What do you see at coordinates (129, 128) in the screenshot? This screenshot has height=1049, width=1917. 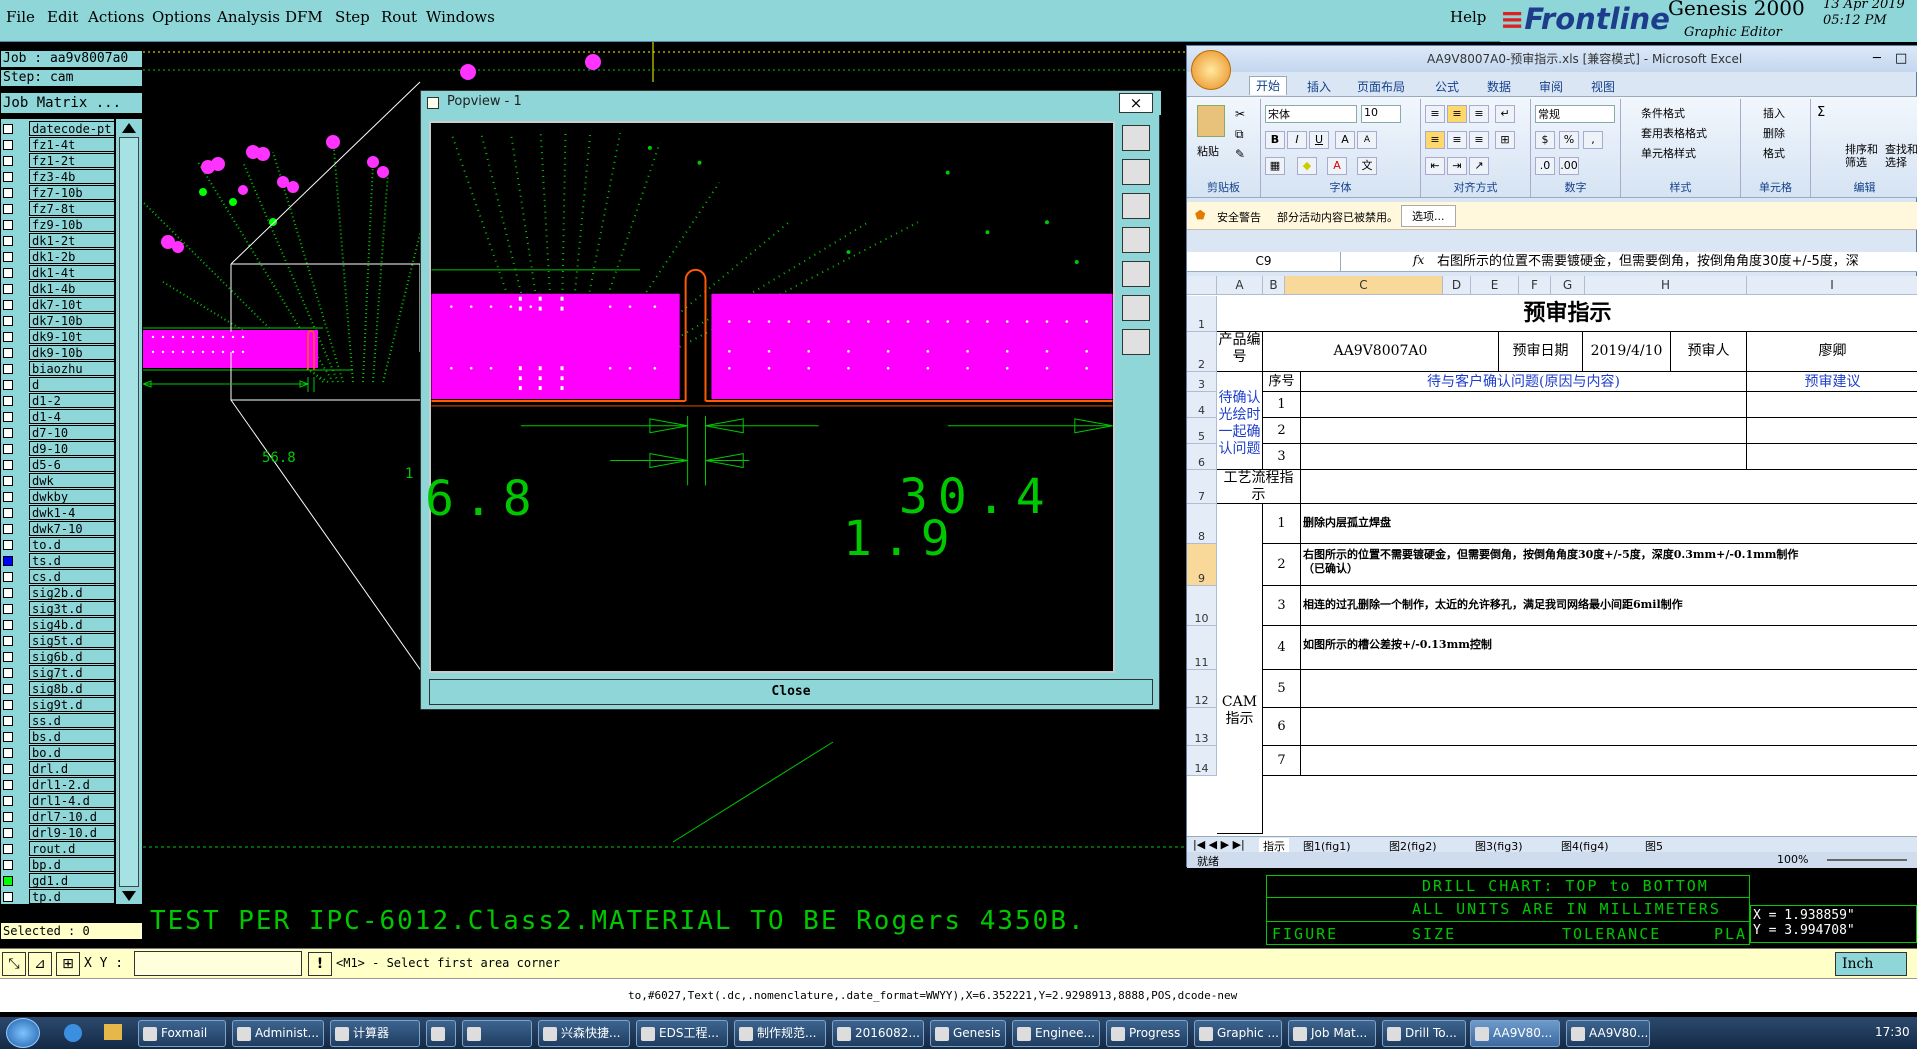 I see `scroll-up-icon` at bounding box center [129, 128].